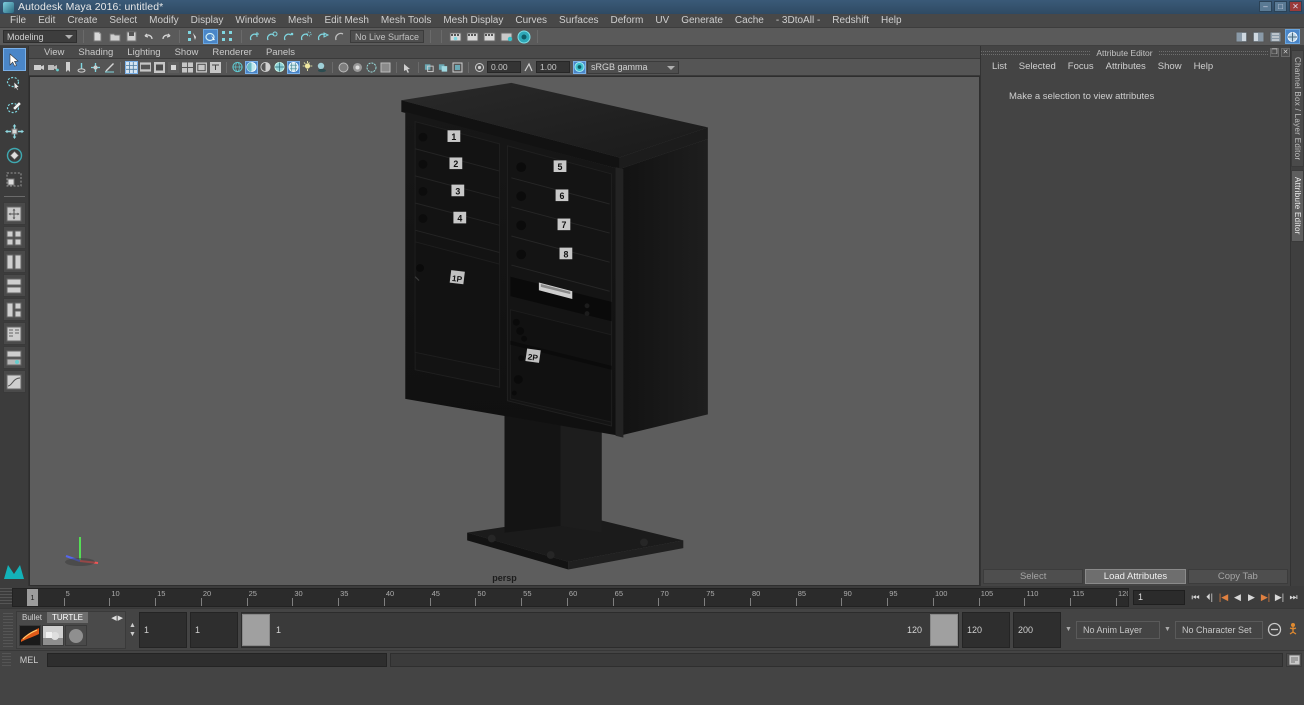 Image resolution: width=1304 pixels, height=705 pixels. What do you see at coordinates (14, 59) in the screenshot?
I see `select-tool` at bounding box center [14, 59].